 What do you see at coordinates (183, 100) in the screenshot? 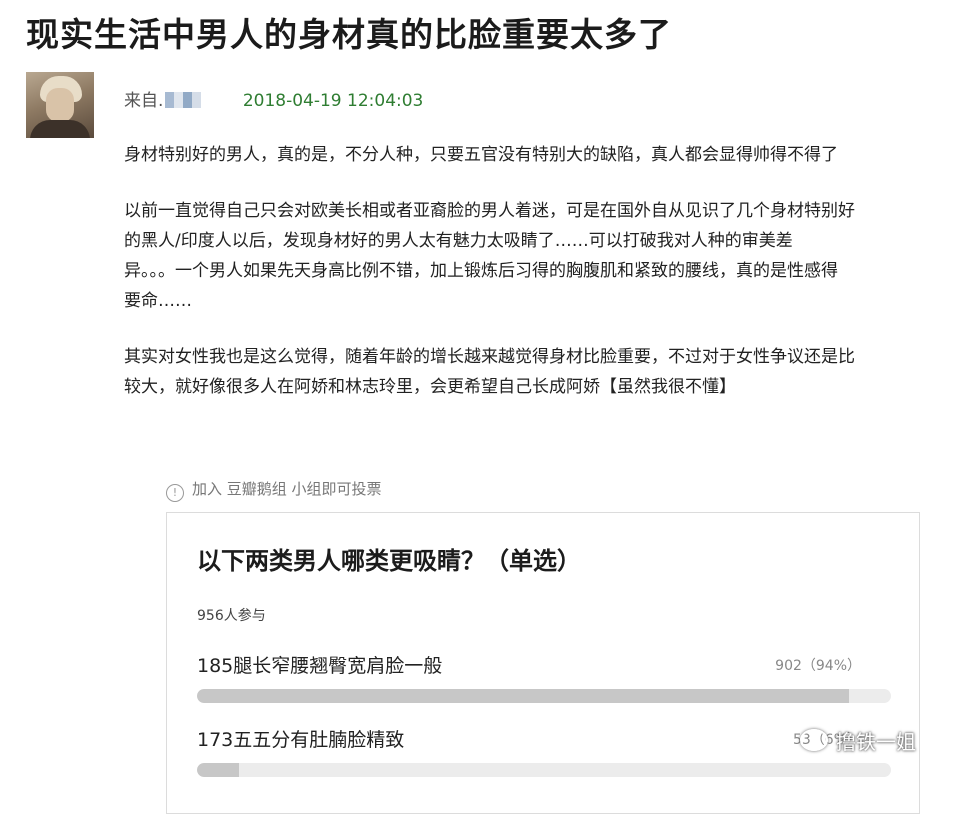
I see `blurred-username` at bounding box center [183, 100].